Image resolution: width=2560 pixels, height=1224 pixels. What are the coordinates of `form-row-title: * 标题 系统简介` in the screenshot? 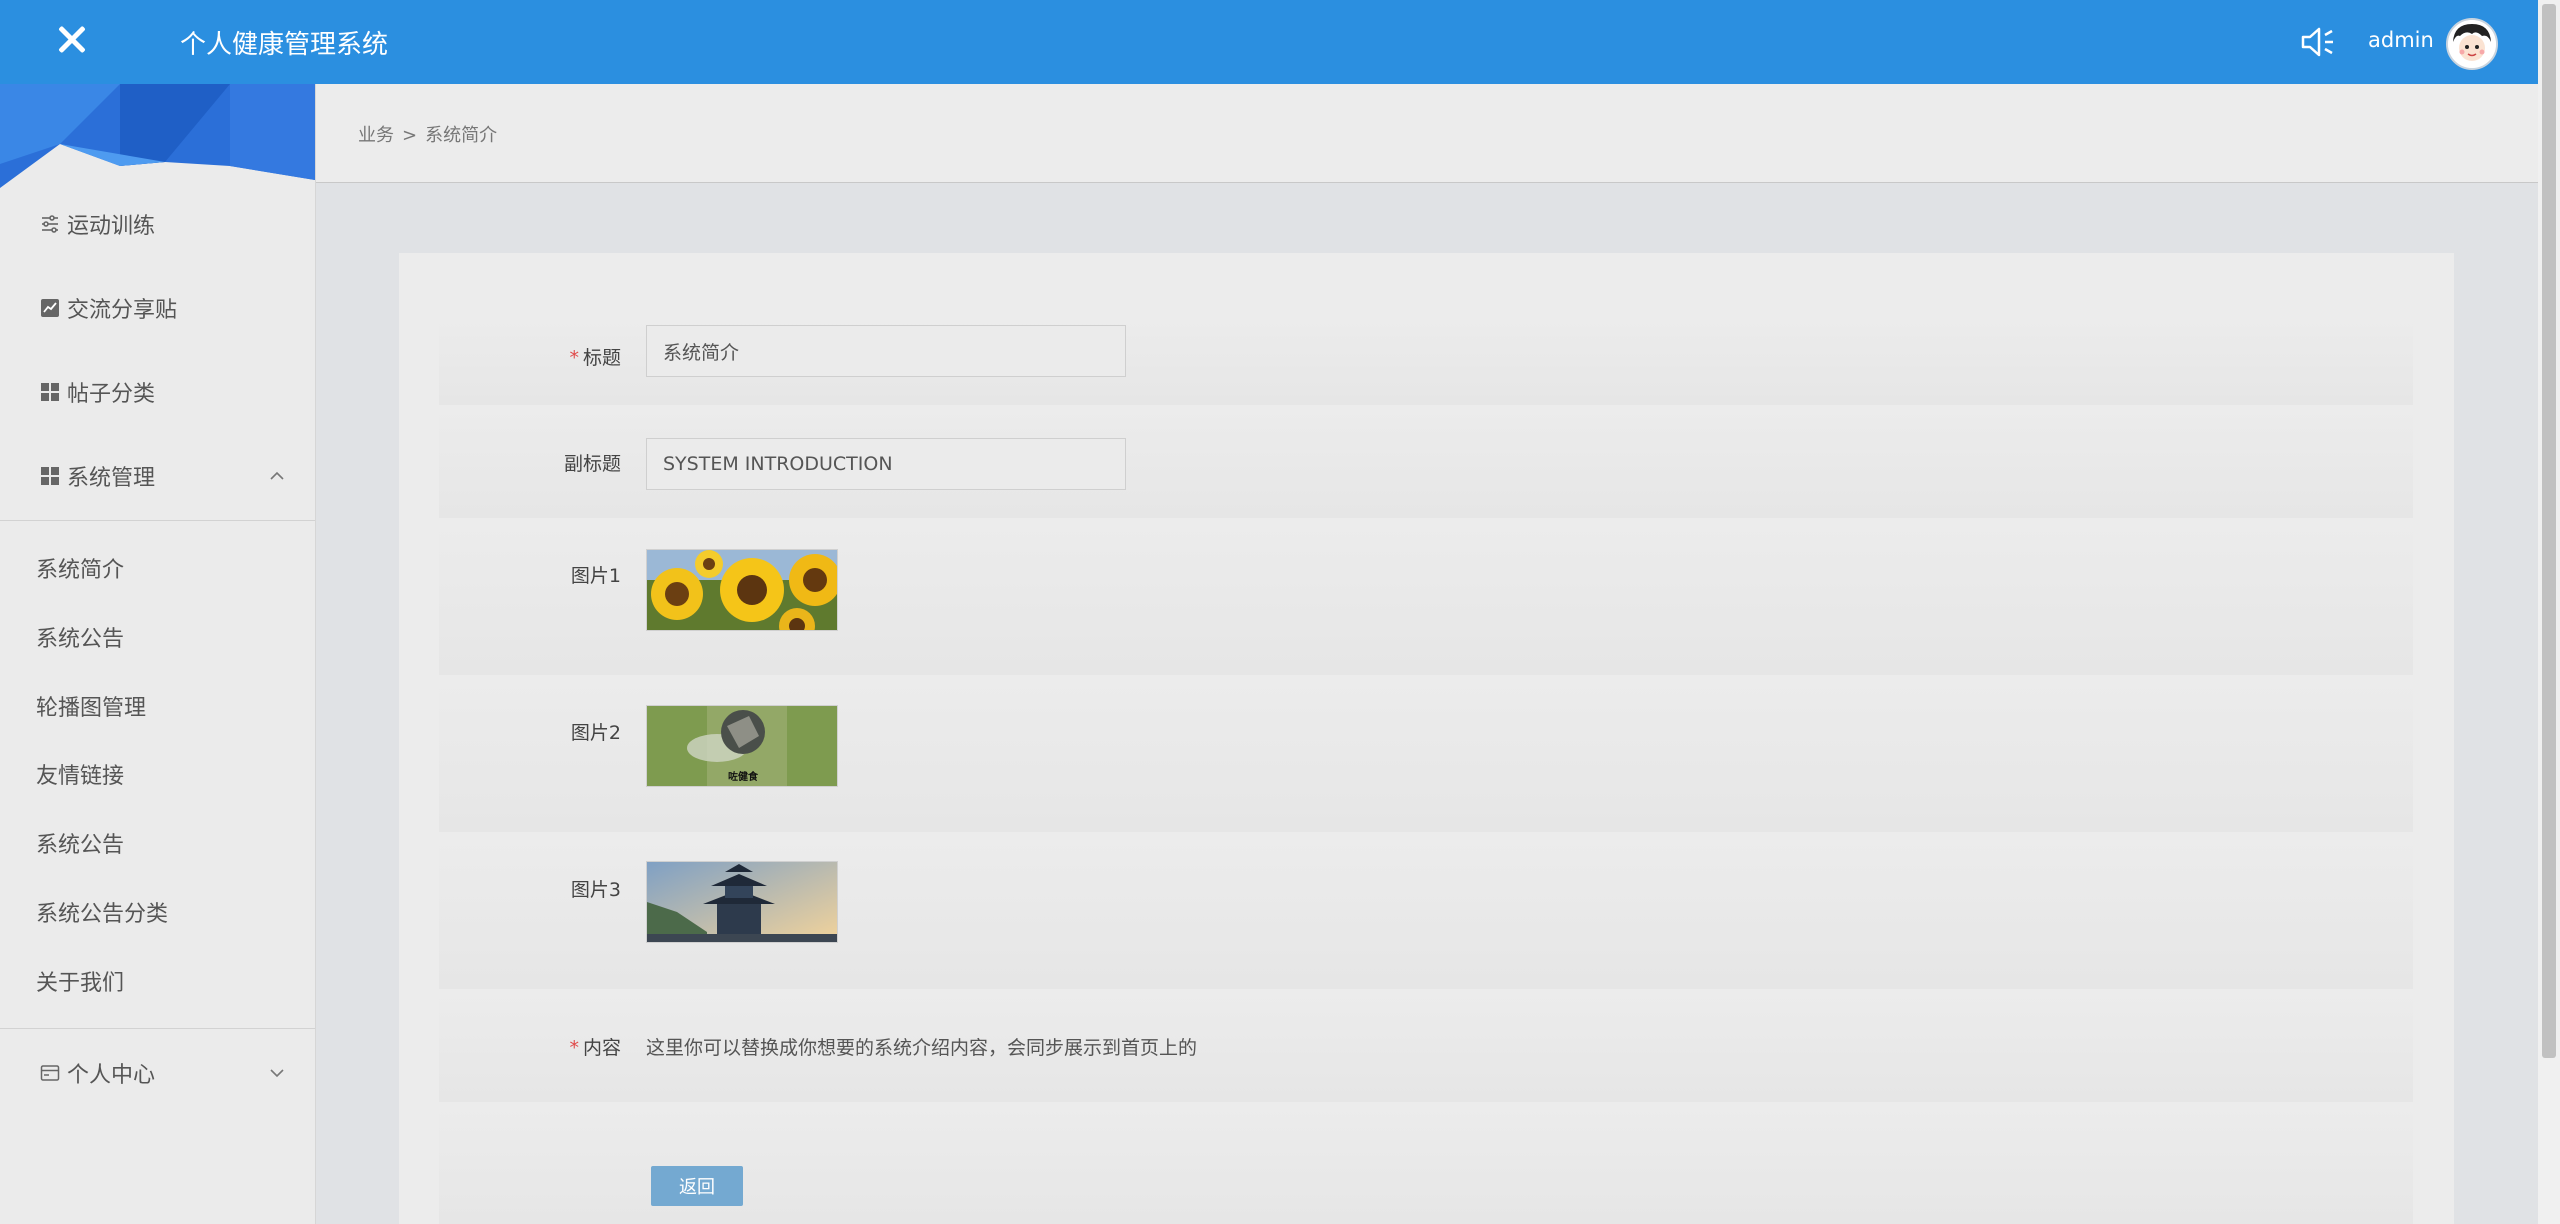 It's located at (1426, 361).